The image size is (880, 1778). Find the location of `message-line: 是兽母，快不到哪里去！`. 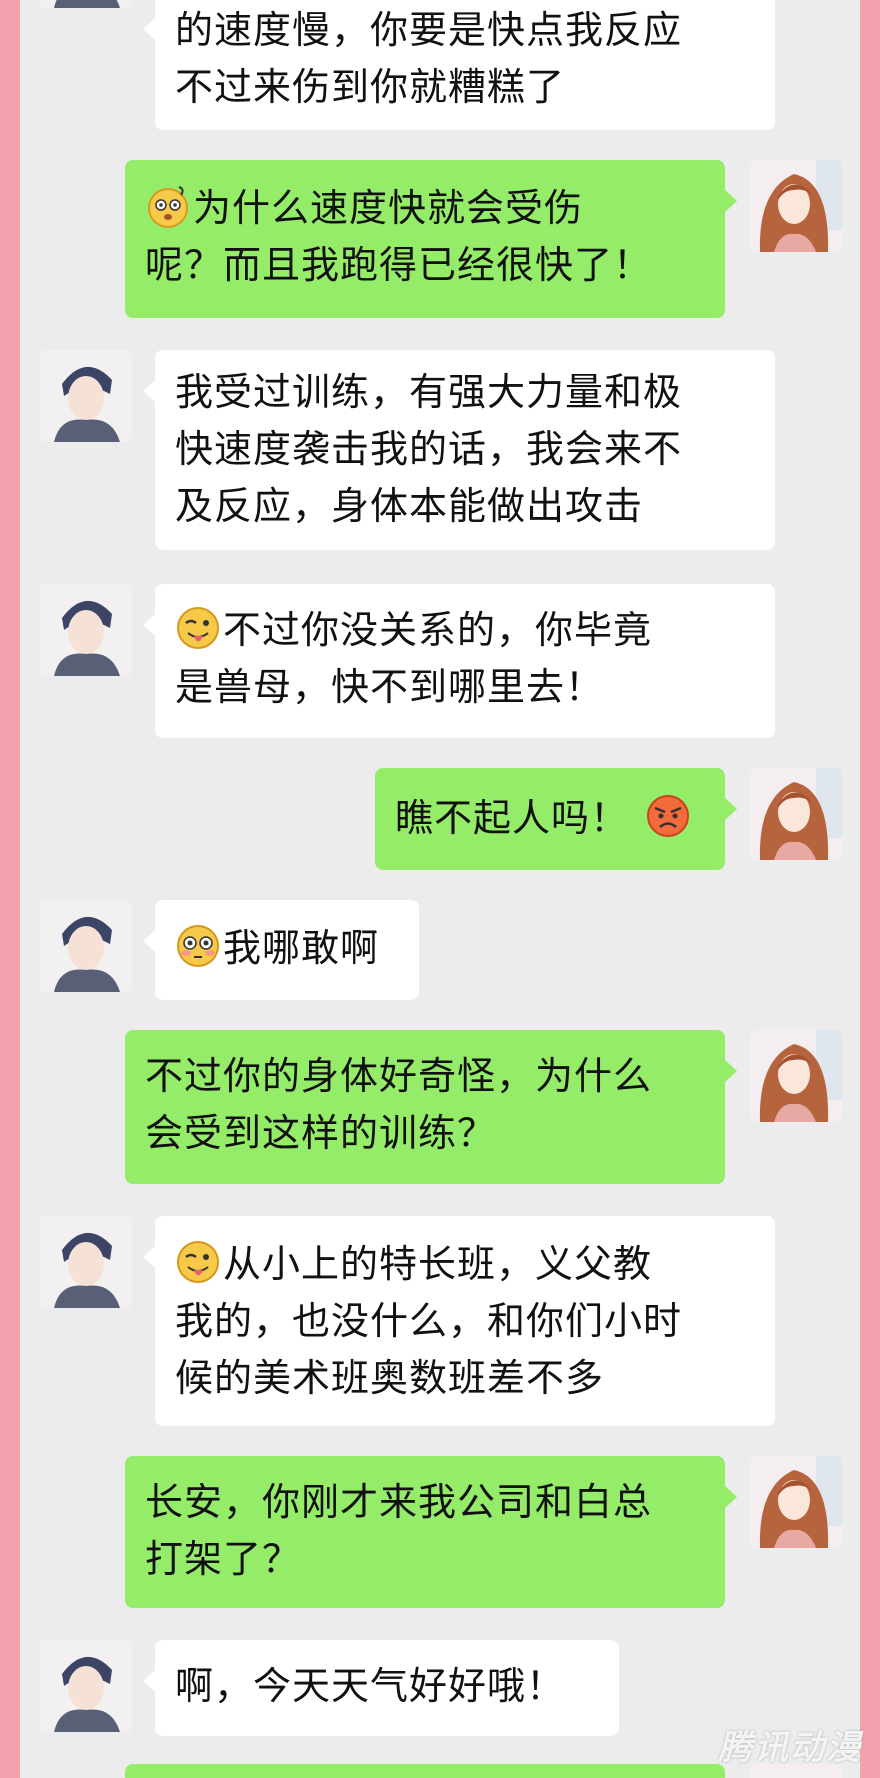

message-line: 是兽母，快不到哪里去！ is located at coordinates (390, 687).